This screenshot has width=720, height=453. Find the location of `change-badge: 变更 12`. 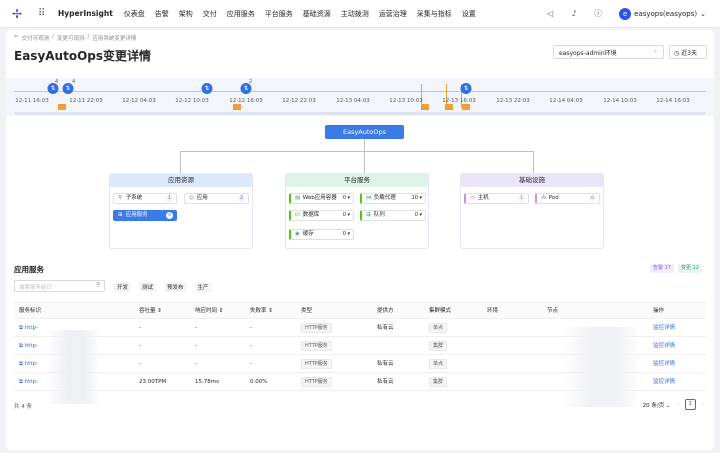

change-badge: 变更 12 is located at coordinates (690, 268).